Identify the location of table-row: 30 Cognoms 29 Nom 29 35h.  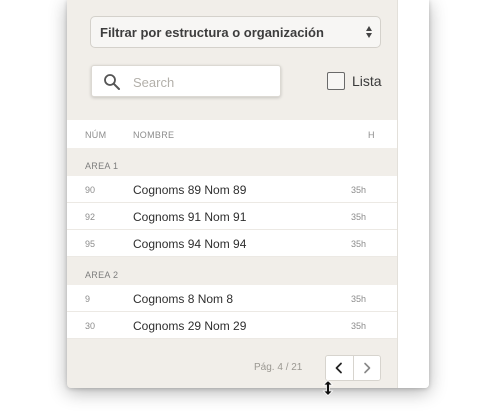
(232, 325).